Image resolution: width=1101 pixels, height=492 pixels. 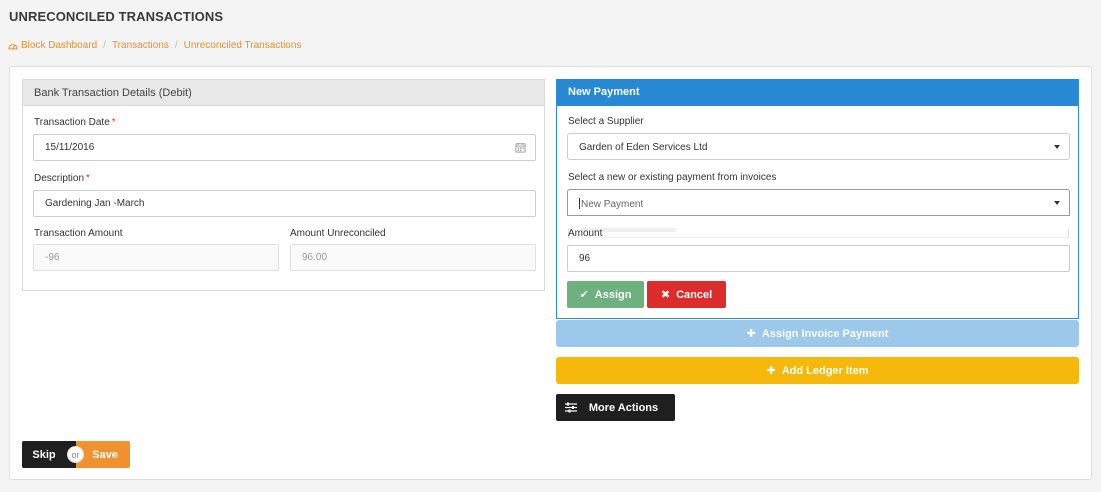 I want to click on supplier-label: Select a Supplier, so click(x=606, y=121).